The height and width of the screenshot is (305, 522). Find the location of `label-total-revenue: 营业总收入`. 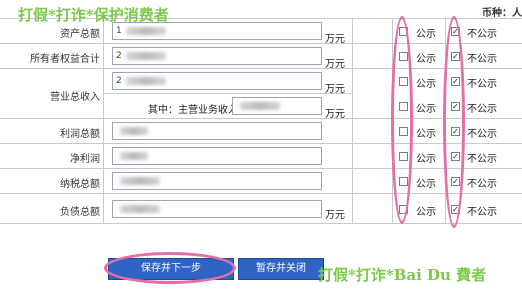

label-total-revenue: 营业总收入 is located at coordinates (75, 97).